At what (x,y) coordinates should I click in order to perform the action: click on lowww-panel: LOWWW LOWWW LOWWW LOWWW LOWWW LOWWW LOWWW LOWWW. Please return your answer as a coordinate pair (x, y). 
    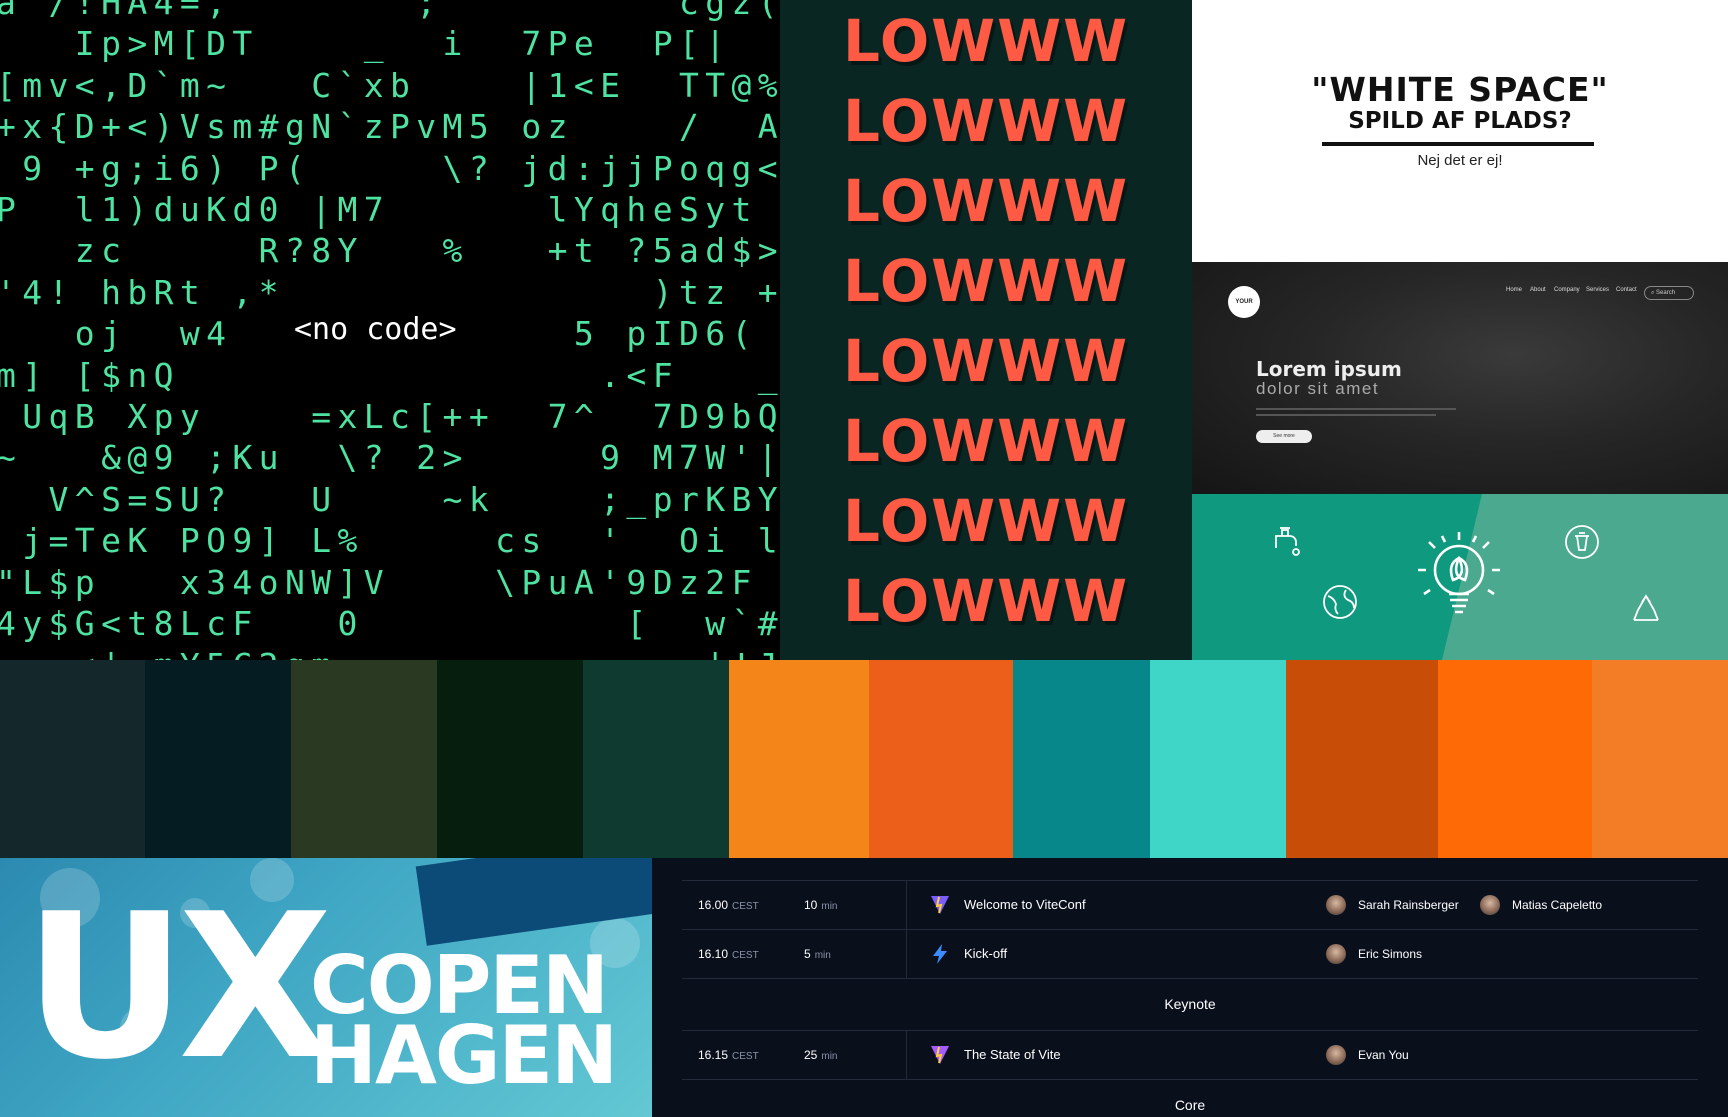
    Looking at the image, I should click on (986, 330).